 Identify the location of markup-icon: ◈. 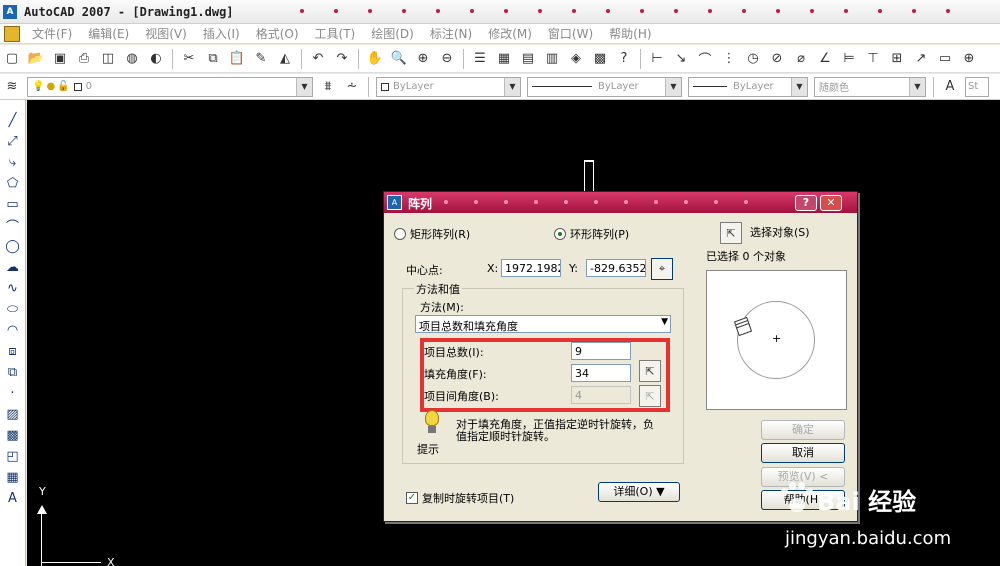
(576, 59).